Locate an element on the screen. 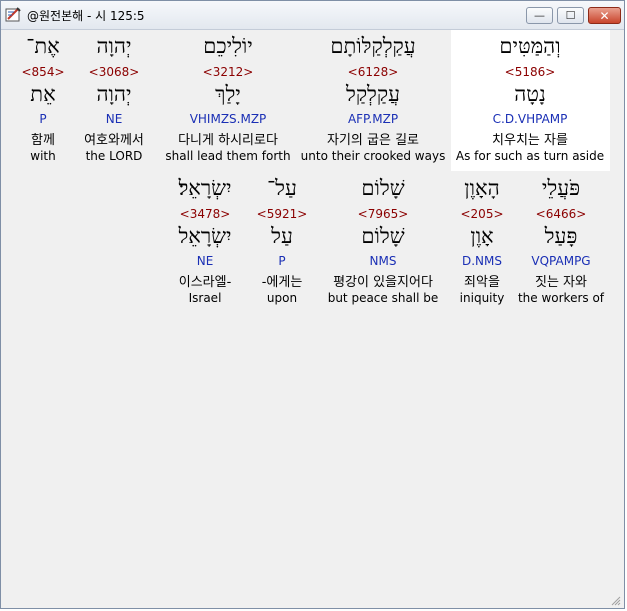 The width and height of the screenshot is (627, 611). morph-code: NMS is located at coordinates (383, 261).